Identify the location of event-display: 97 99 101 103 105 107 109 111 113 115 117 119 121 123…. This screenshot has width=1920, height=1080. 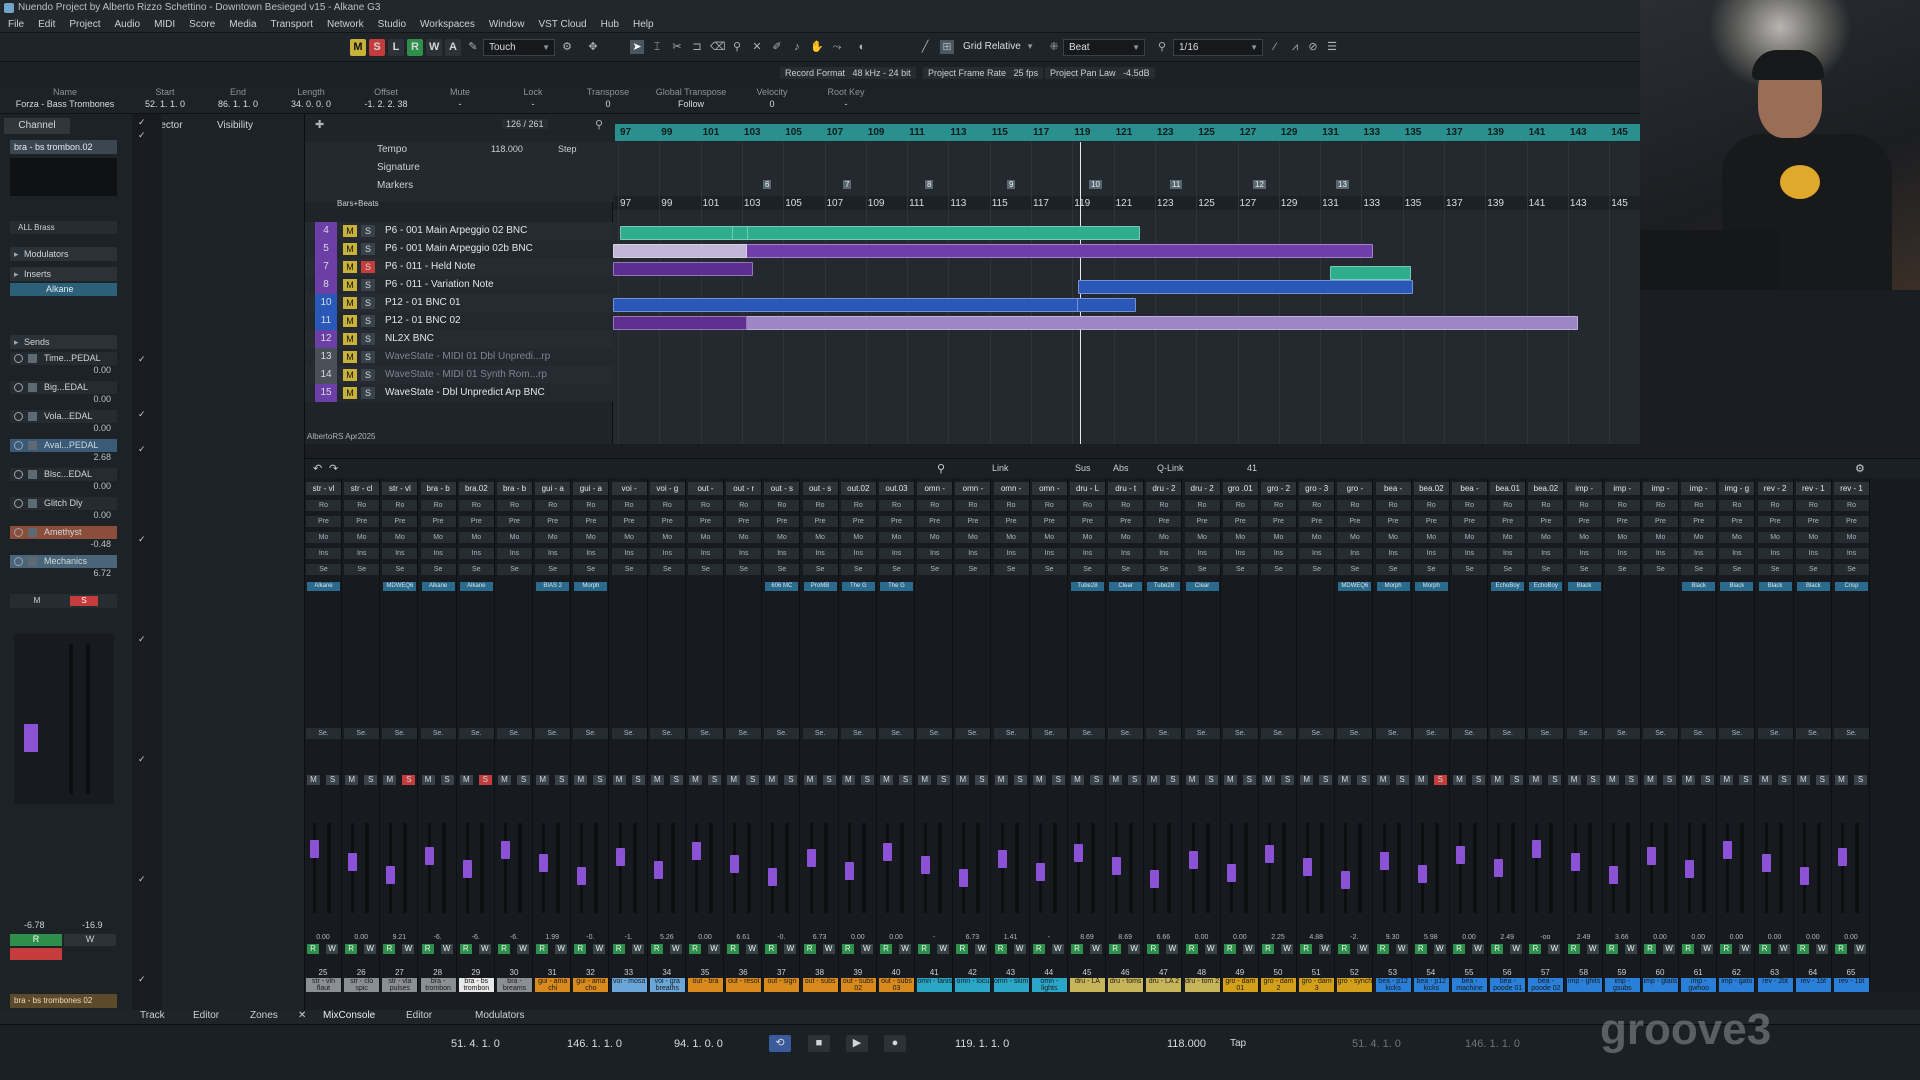
(1126, 293).